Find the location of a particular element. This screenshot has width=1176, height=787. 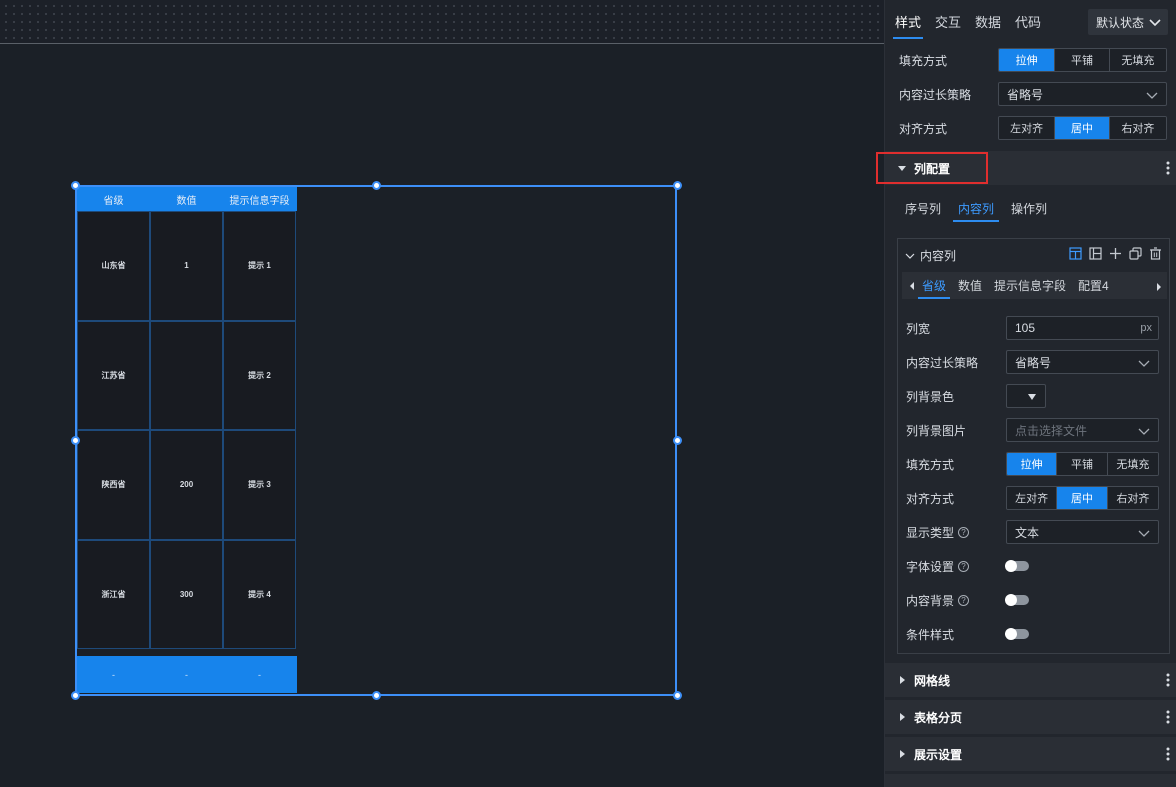

align-row: 对齐方式 左对齐 居中 右对齐 is located at coordinates (1030, 128).